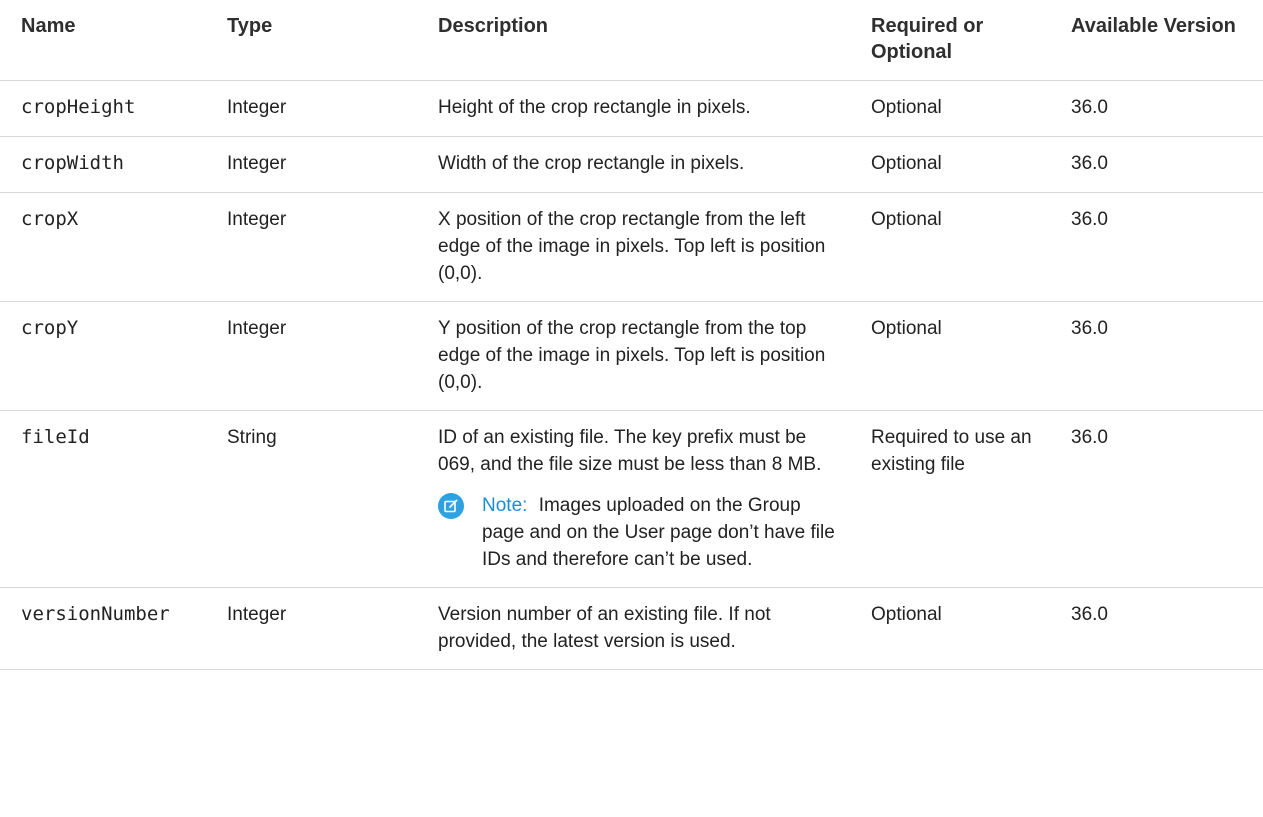  What do you see at coordinates (451, 506) in the screenshot?
I see `edit-note-icon` at bounding box center [451, 506].